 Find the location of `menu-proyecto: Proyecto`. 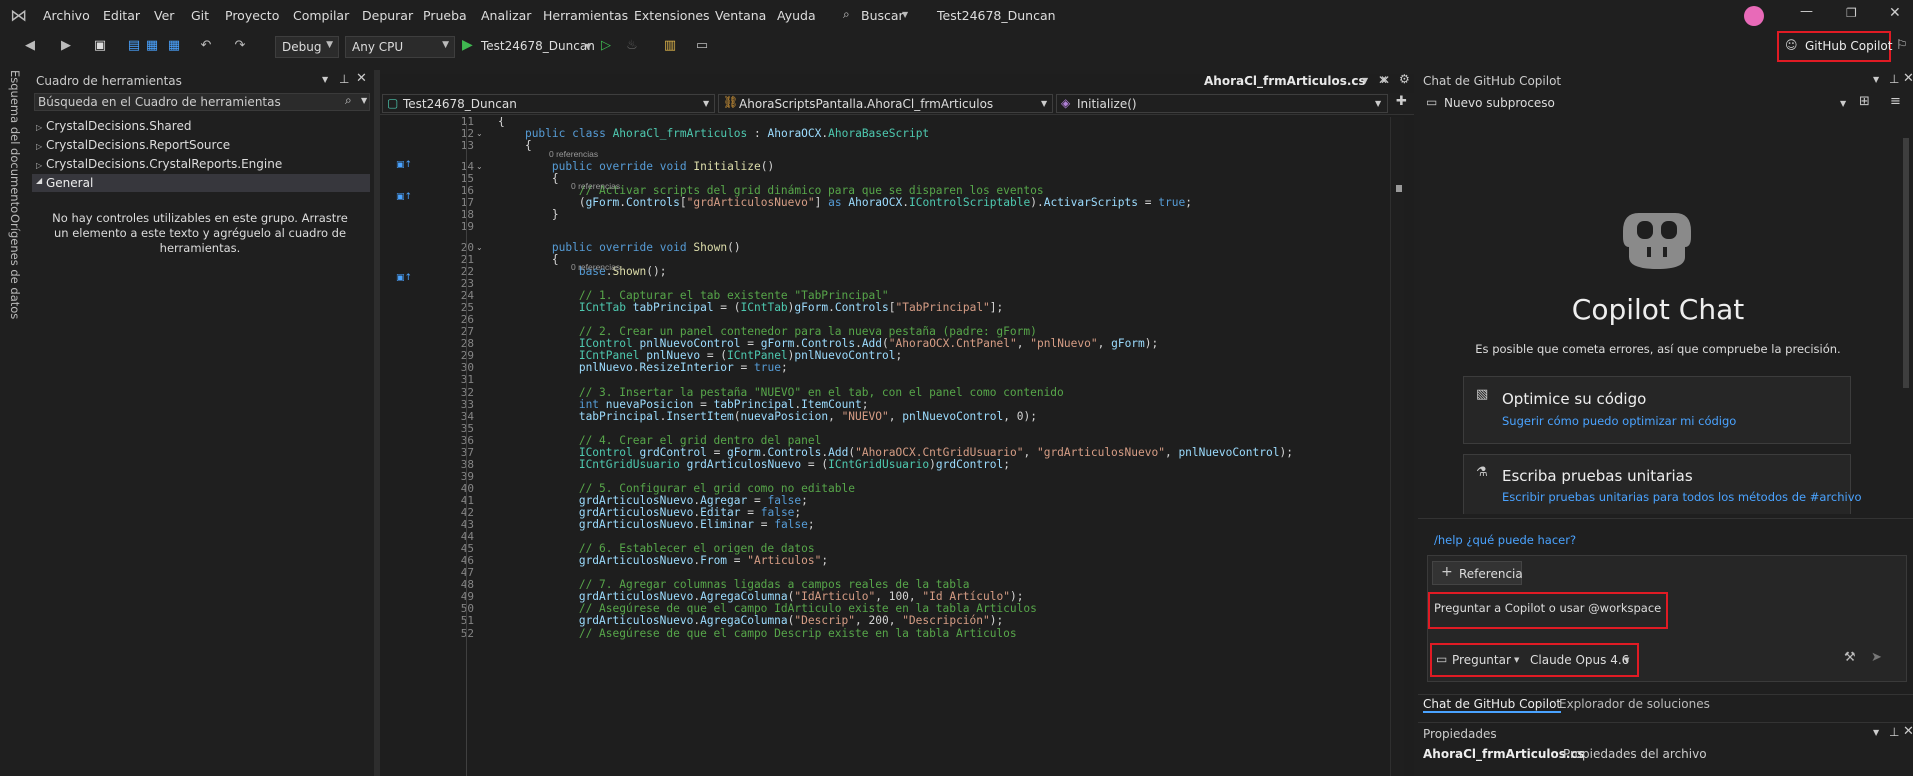

menu-proyecto: Proyecto is located at coordinates (252, 15).